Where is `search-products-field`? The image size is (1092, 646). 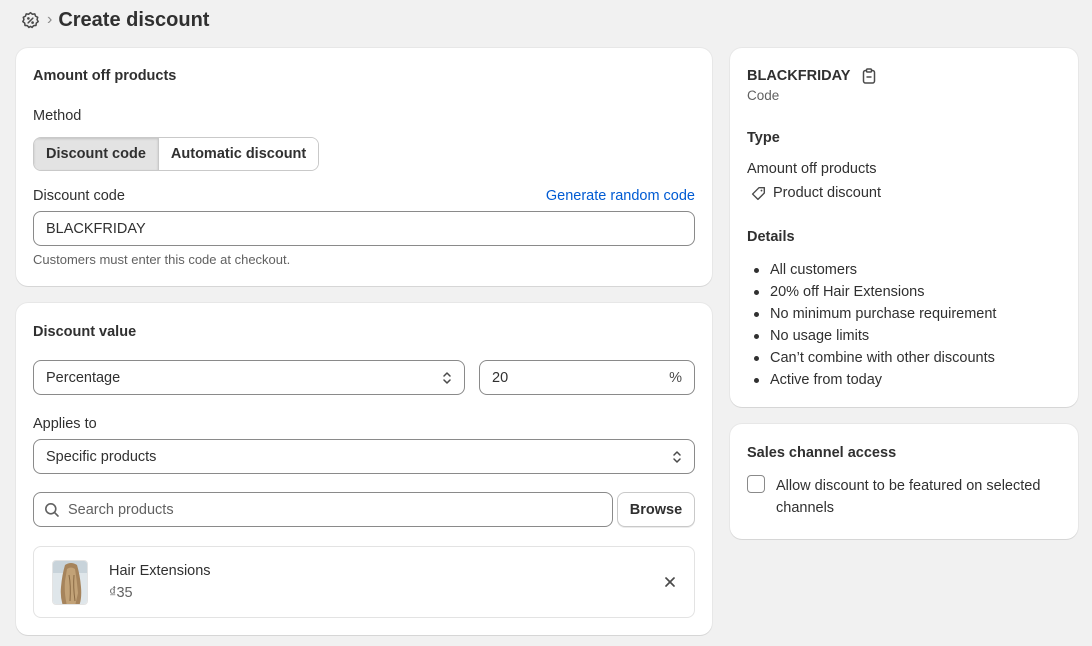
search-products-field is located at coordinates (323, 509).